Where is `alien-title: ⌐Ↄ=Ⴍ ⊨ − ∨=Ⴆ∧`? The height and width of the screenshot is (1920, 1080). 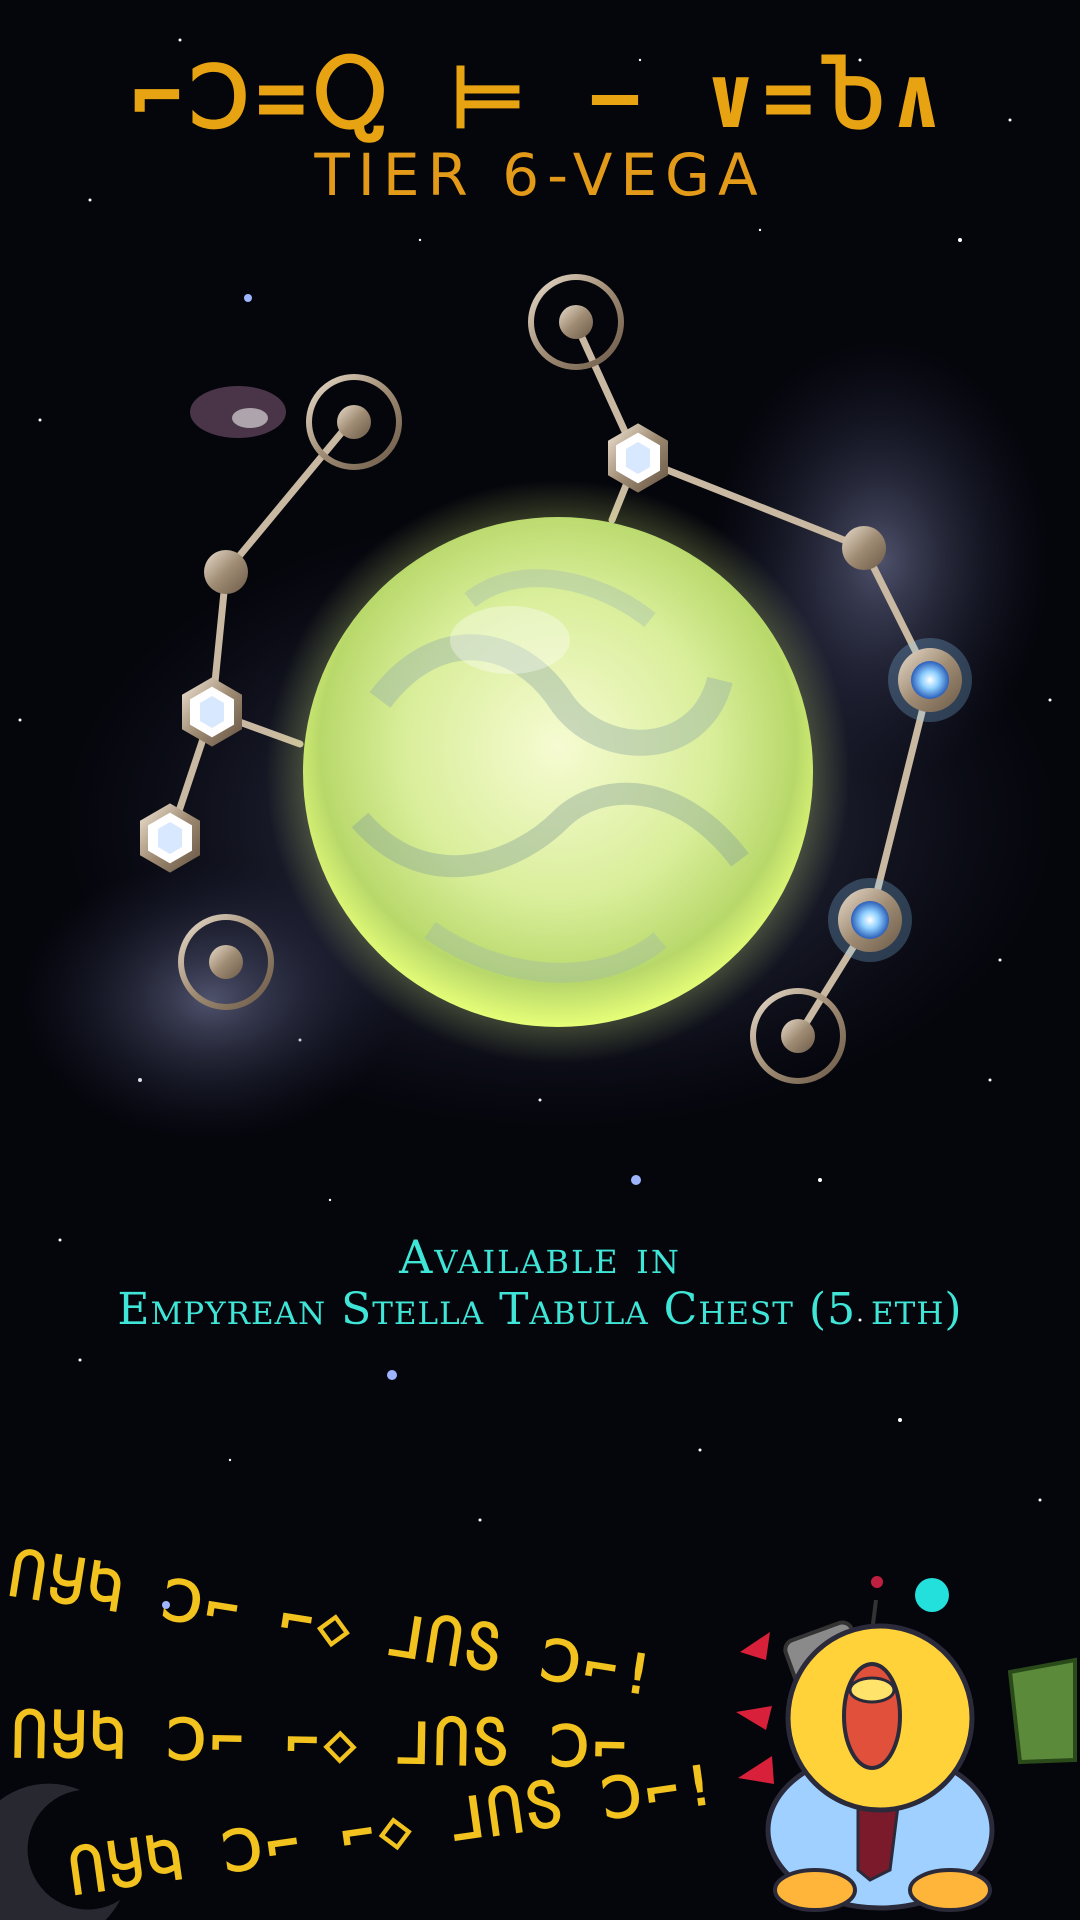
alien-title: ⌐Ↄ=Ⴍ ⊨ − ∨=Ⴆ∧ is located at coordinates (540, 98).